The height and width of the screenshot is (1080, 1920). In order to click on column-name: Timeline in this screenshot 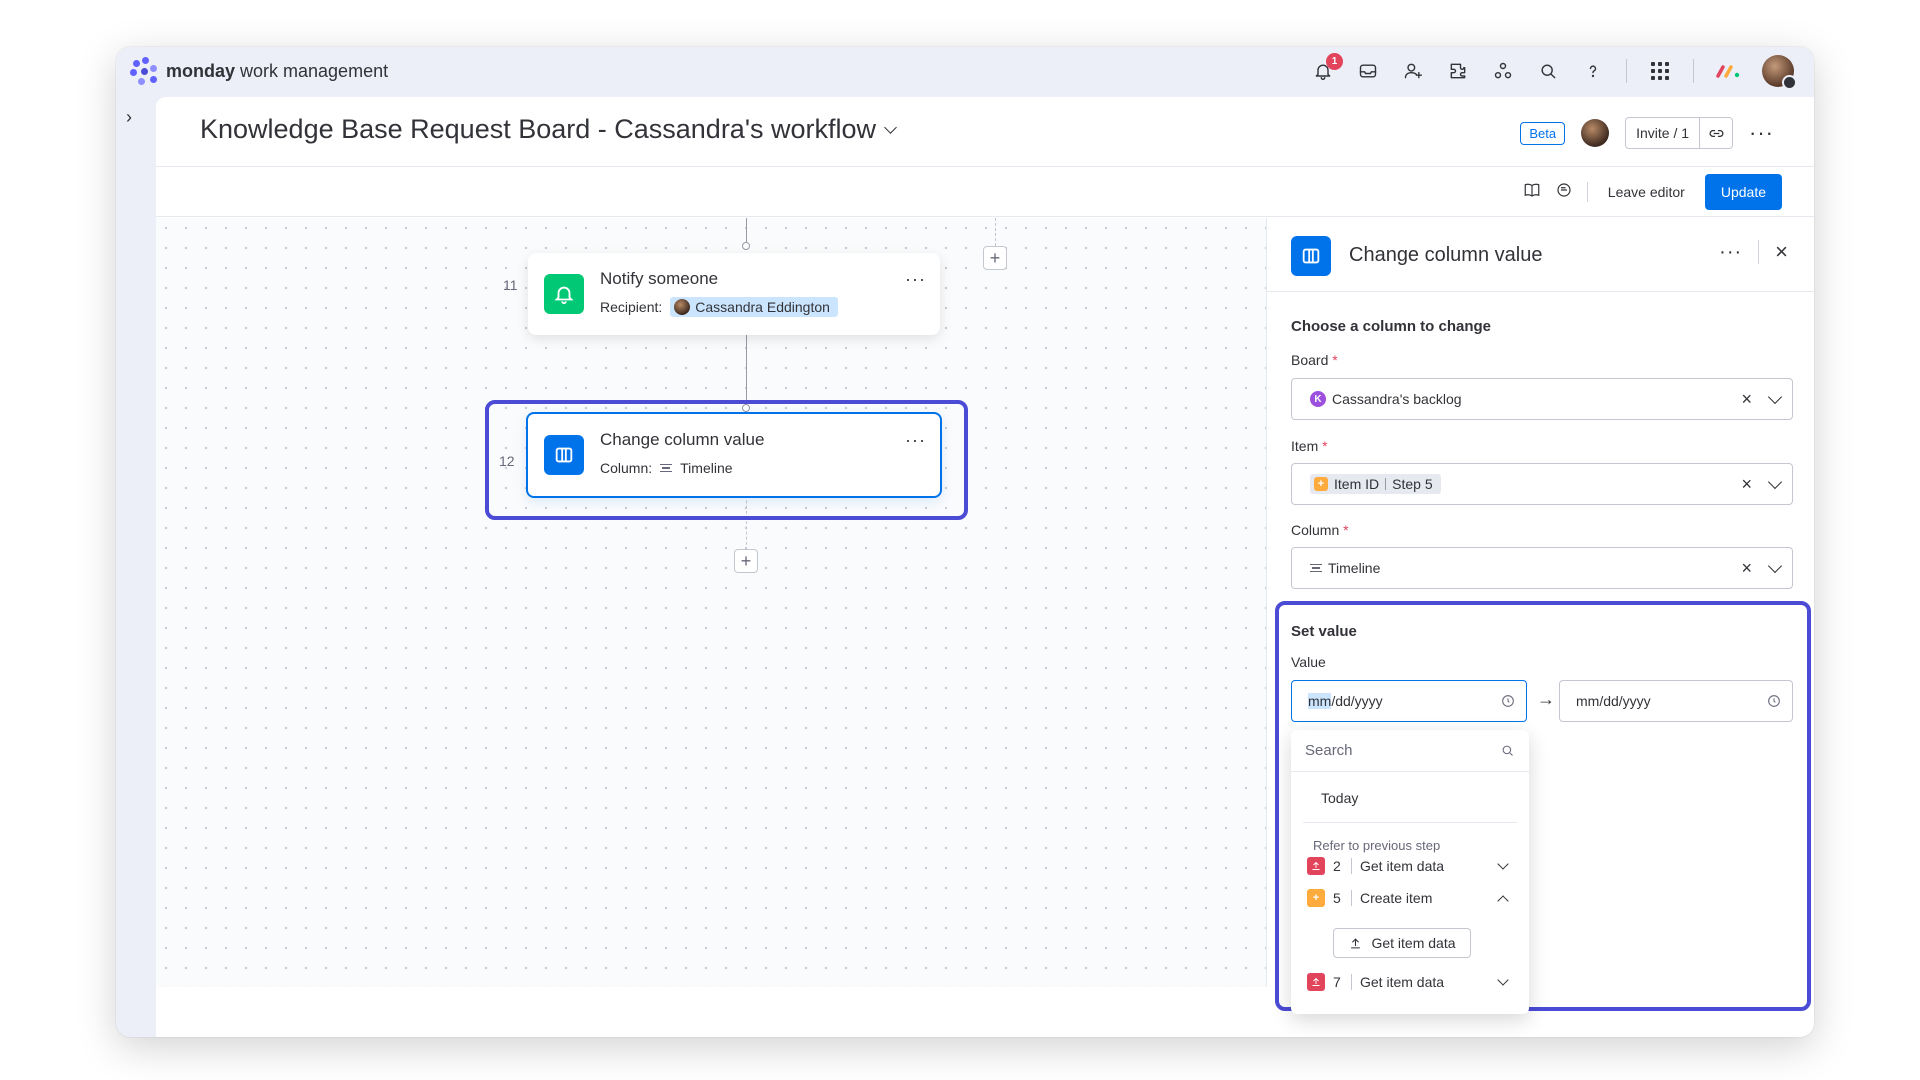, I will do `click(706, 468)`.